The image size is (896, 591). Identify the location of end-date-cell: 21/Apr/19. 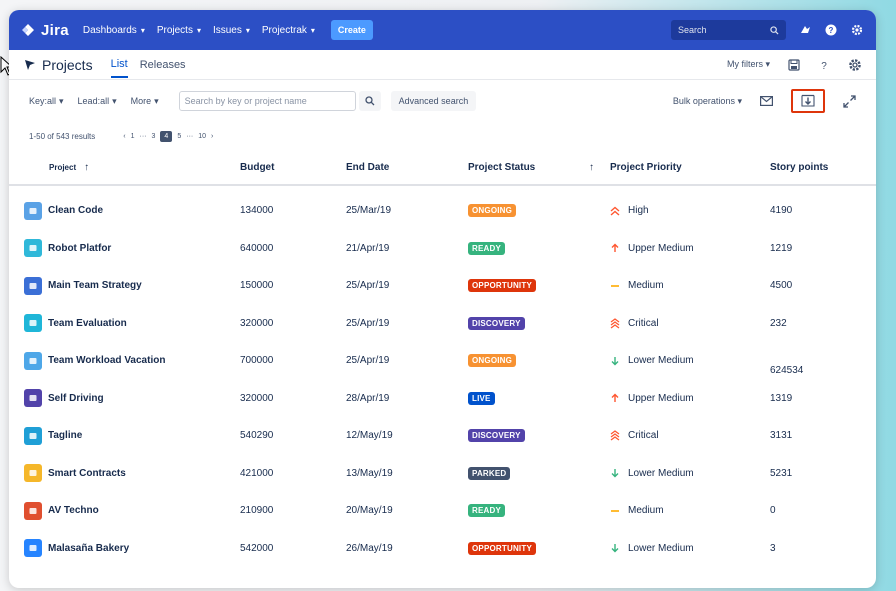
(368, 248).